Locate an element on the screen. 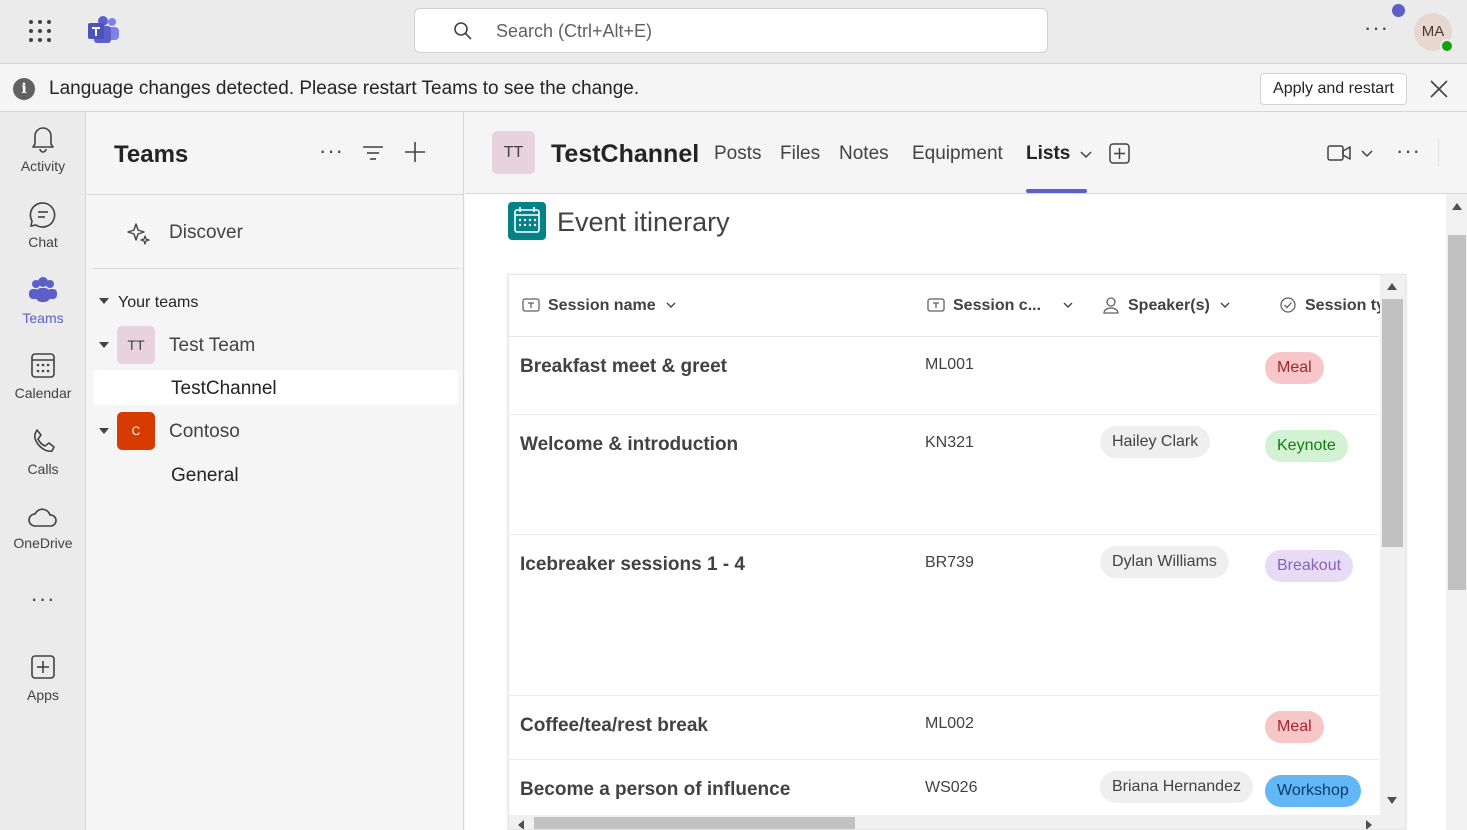  add-tab-icon is located at coordinates (1119, 153).